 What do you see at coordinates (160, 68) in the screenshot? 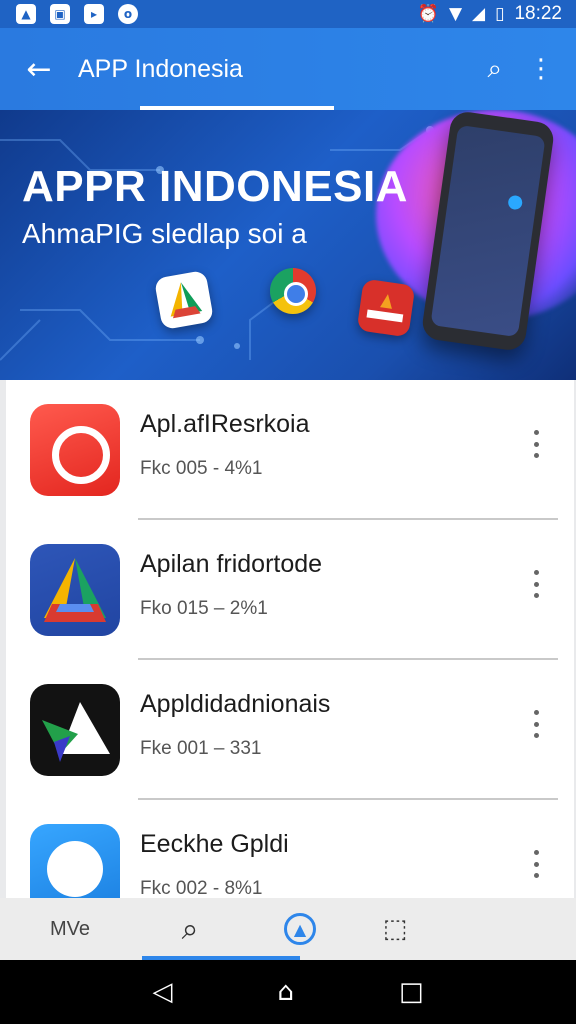
I see `app-title: APP Indonesia` at bounding box center [160, 68].